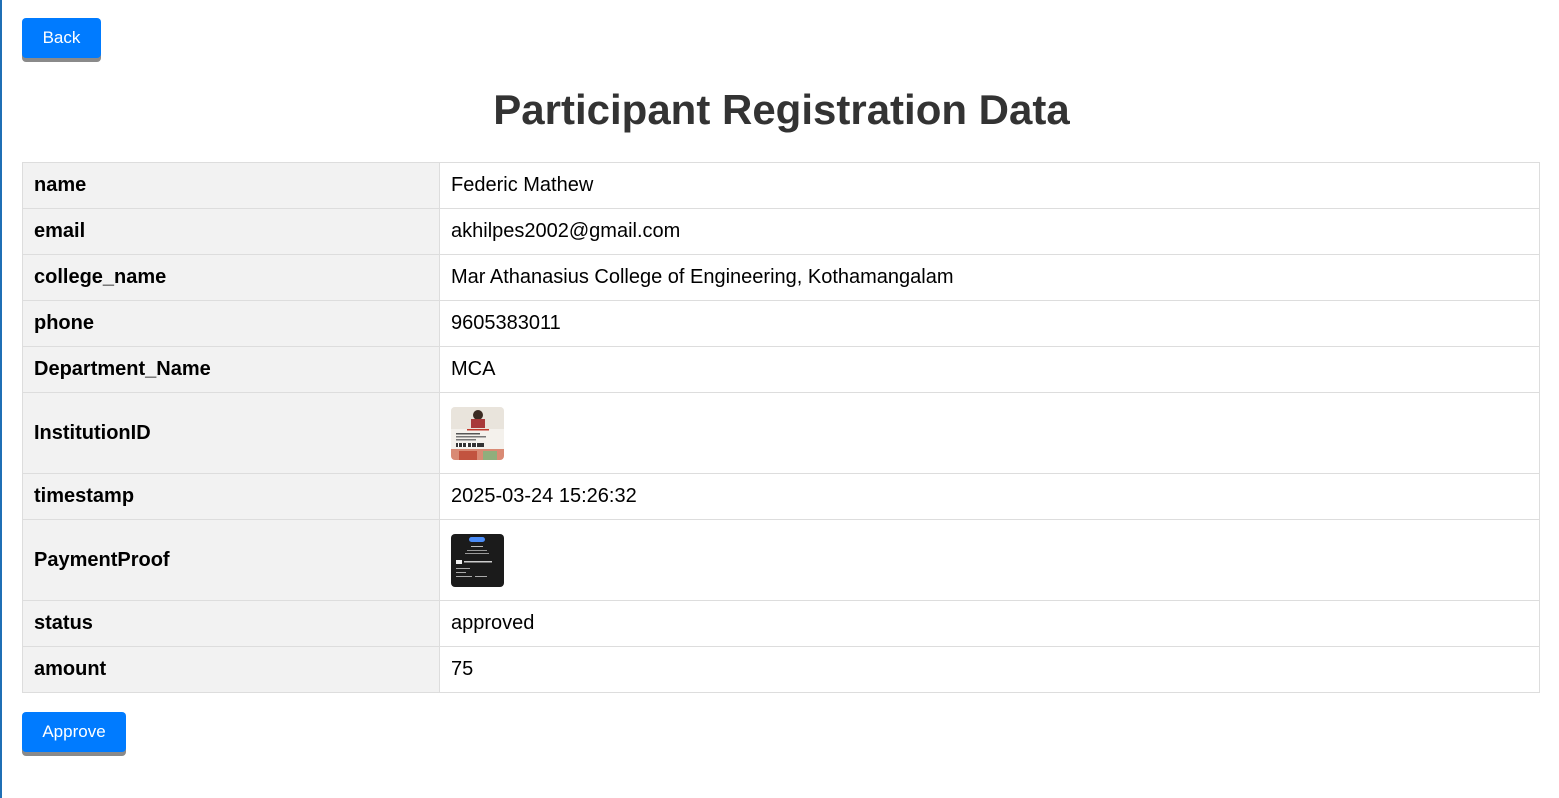 Image resolution: width=1559 pixels, height=798 pixels. I want to click on field-department-value: MCA, so click(989, 369).